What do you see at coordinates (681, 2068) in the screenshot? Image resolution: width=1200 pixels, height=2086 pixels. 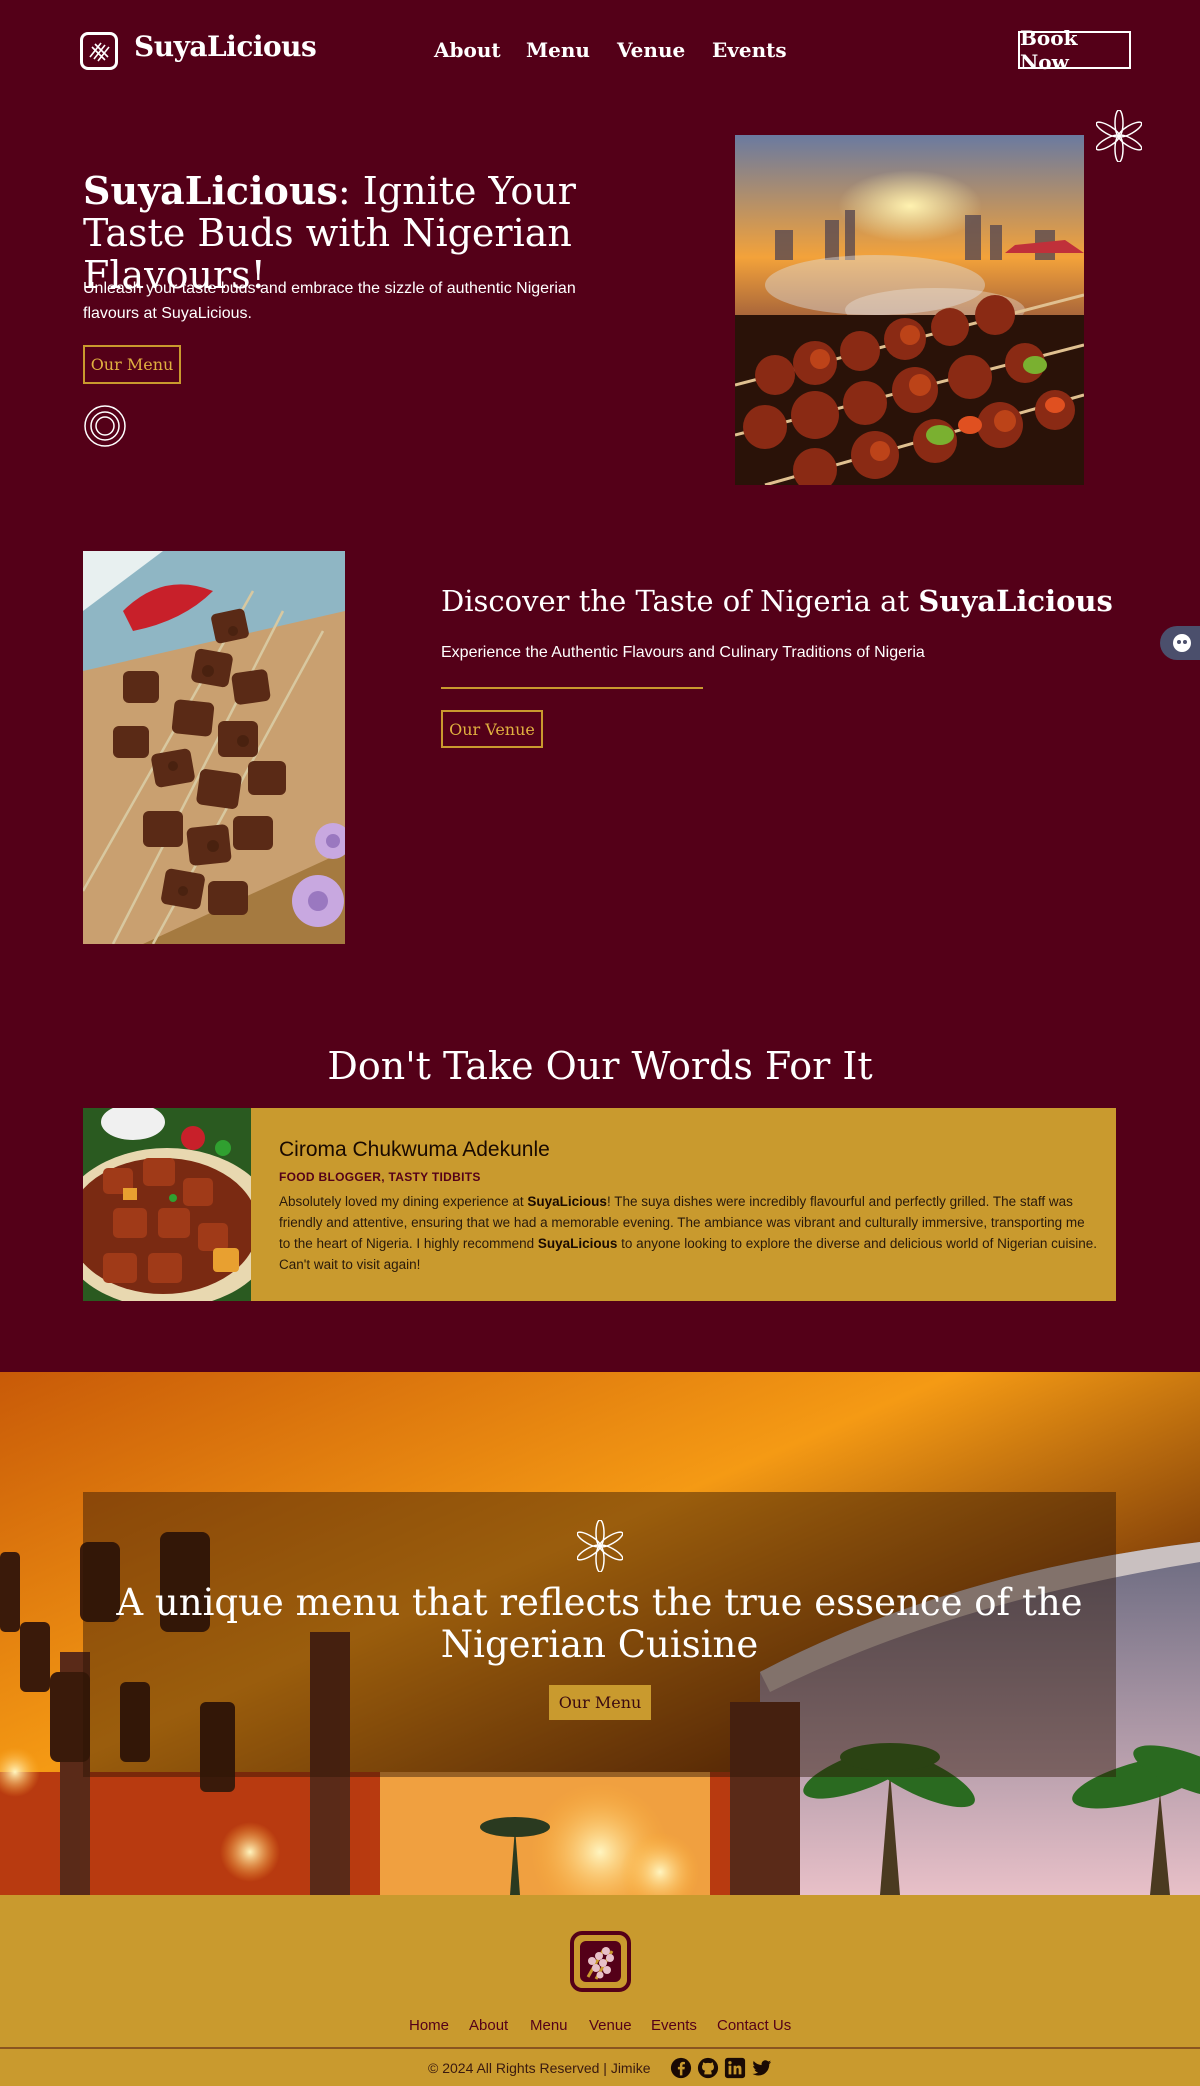 I see `facebook-icon` at bounding box center [681, 2068].